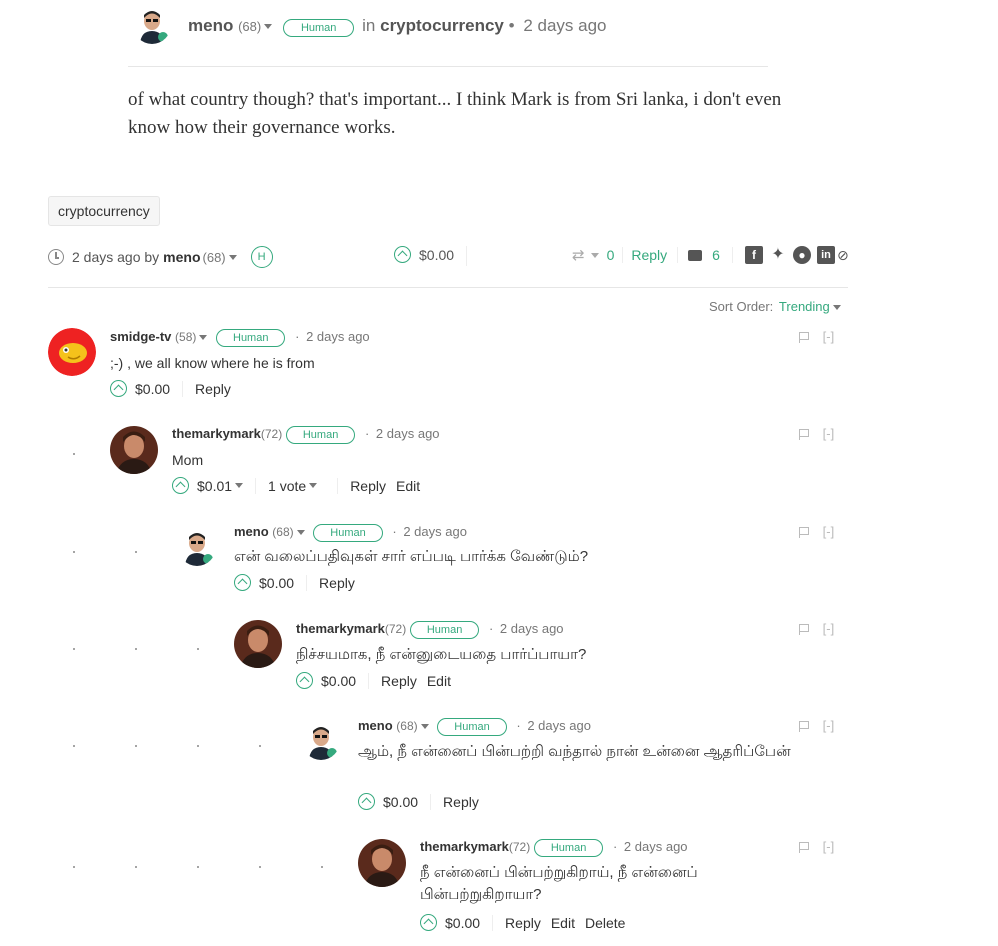 Image resolution: width=998 pixels, height=946 pixels. Describe the element at coordinates (441, 654) in the screenshot. I see `comment-body: நிச்சயமாக, நீ என்னுடையதை பார்ப்பாயா?` at that location.